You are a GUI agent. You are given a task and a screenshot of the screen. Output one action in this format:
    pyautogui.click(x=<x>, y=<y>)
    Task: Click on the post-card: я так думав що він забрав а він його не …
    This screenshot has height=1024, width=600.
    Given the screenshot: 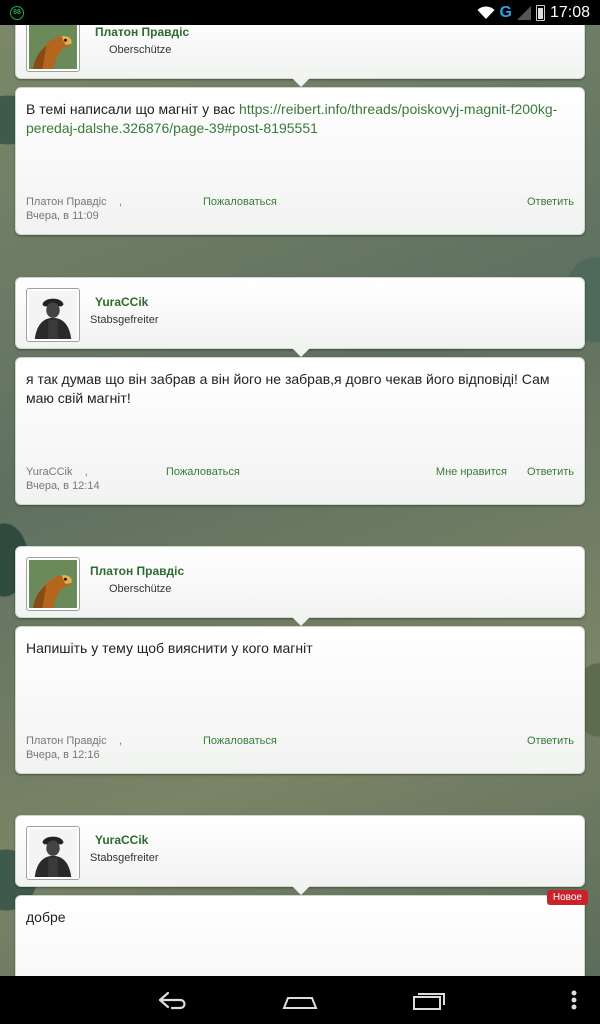 What is the action you would take?
    pyautogui.click(x=300, y=431)
    